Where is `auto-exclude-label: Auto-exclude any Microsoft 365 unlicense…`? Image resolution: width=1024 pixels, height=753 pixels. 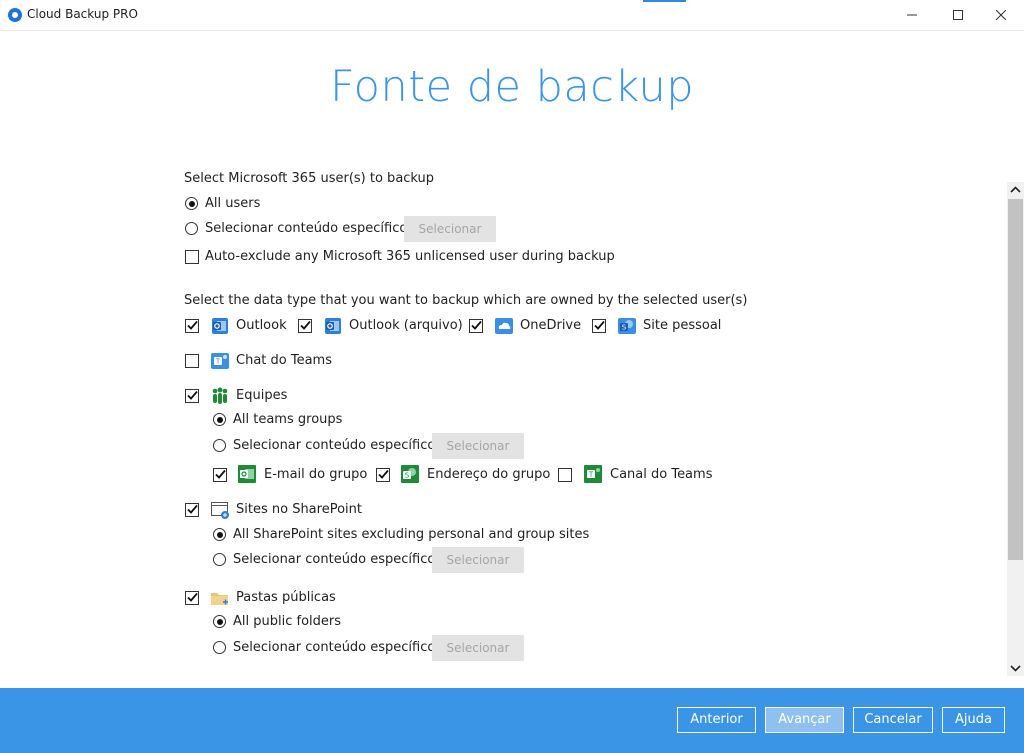
auto-exclude-label: Auto-exclude any Microsoft 365 unlicense… is located at coordinates (410, 256).